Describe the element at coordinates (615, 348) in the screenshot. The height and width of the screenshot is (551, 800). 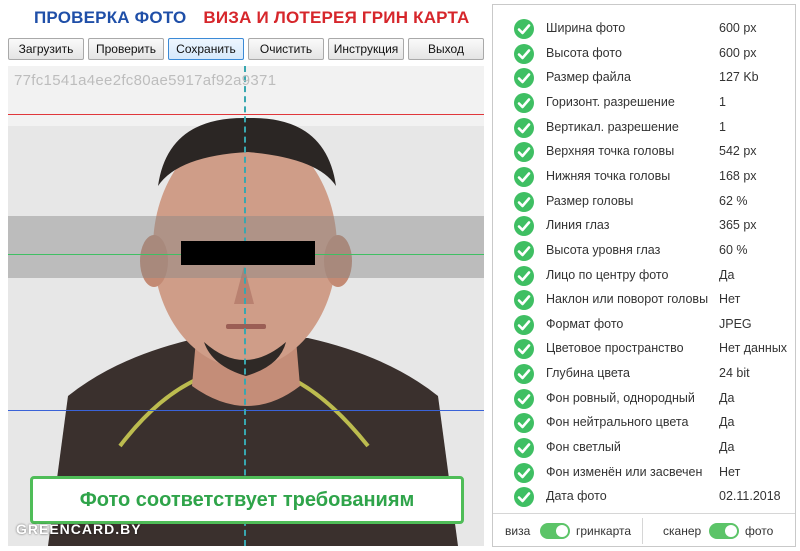
I see `check-label: Цветовое пространство` at that location.